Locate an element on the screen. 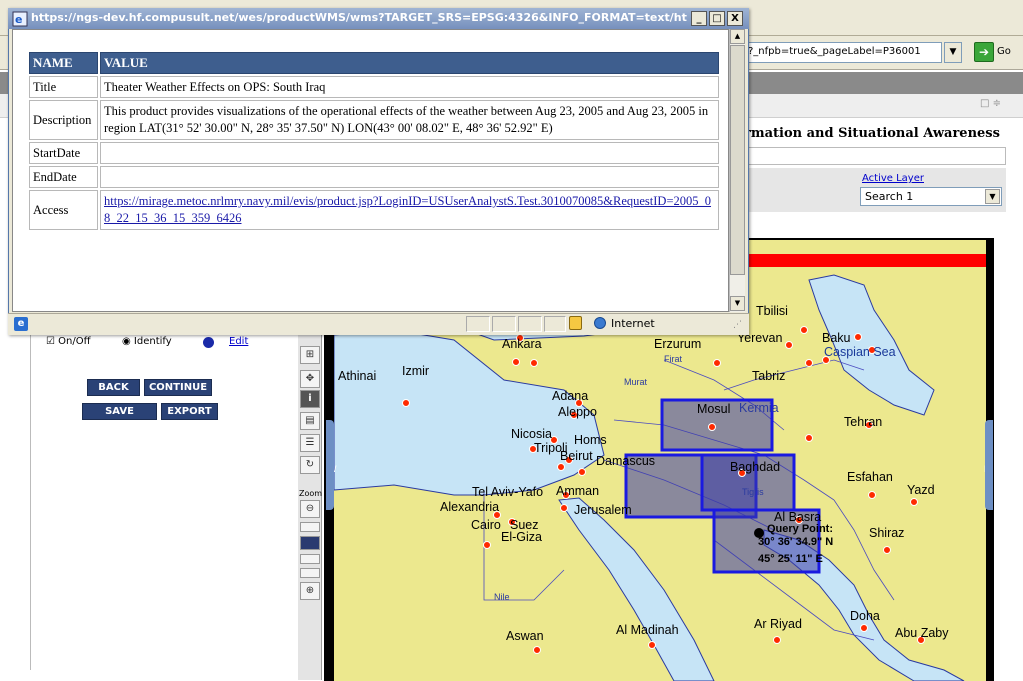  table-header-row: NAME VALUE is located at coordinates (374, 63).